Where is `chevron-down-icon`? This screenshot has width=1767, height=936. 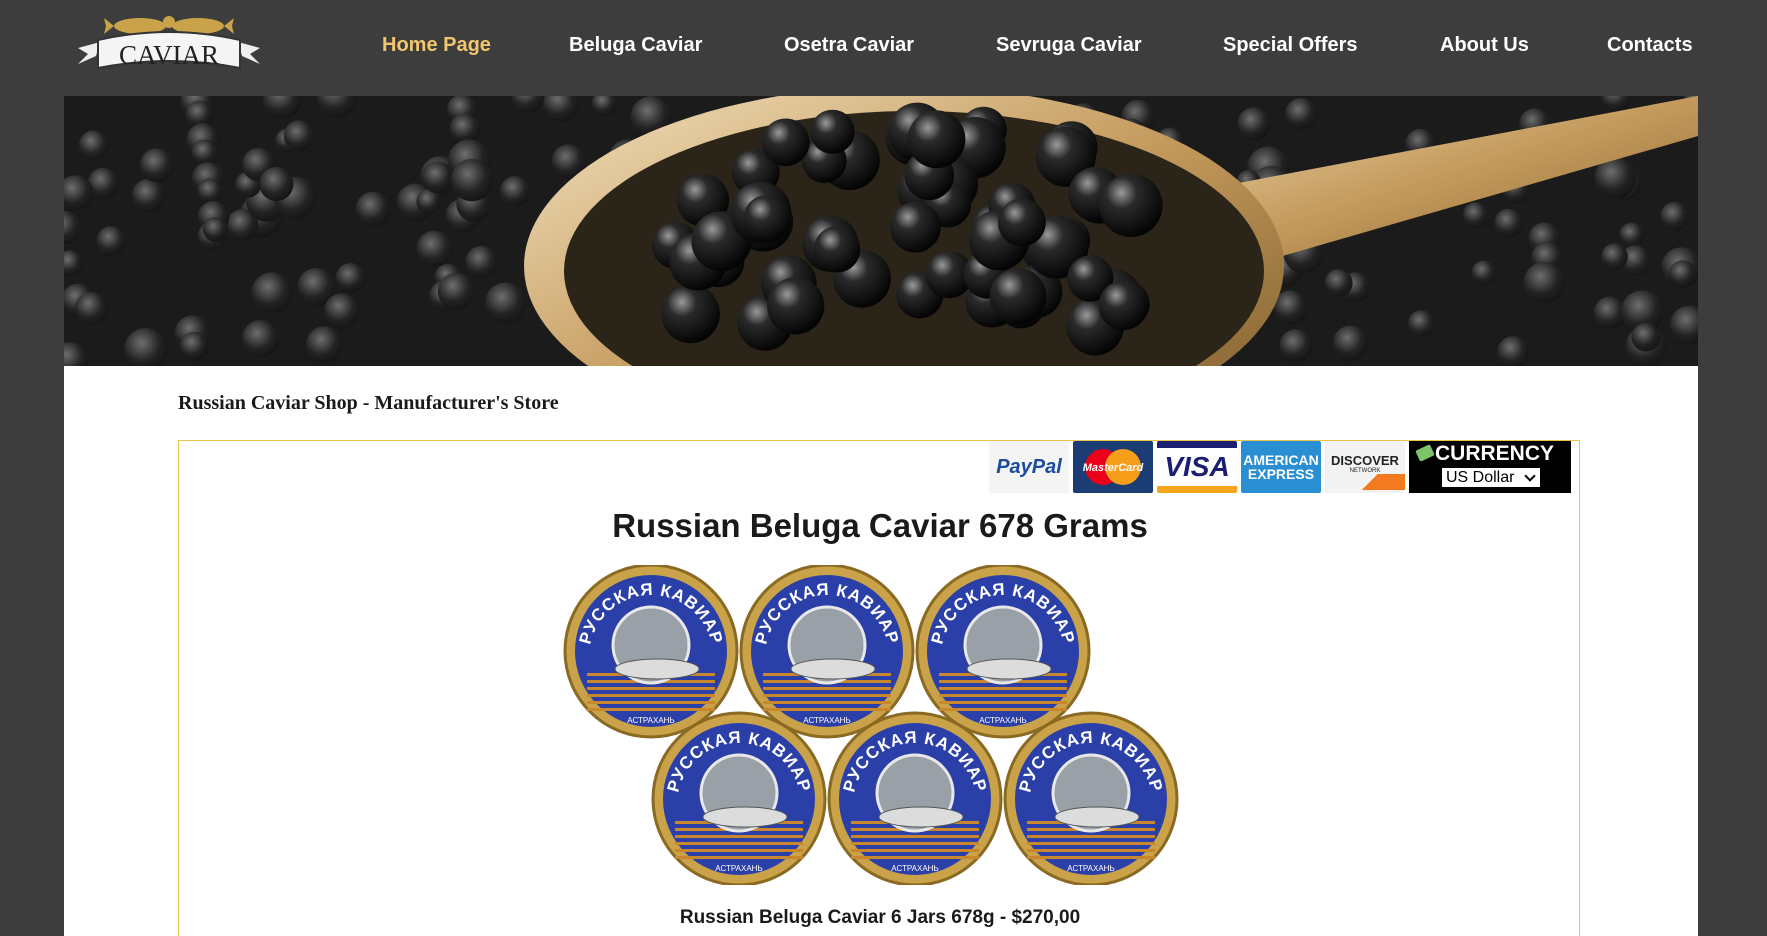
chevron-down-icon is located at coordinates (1530, 475).